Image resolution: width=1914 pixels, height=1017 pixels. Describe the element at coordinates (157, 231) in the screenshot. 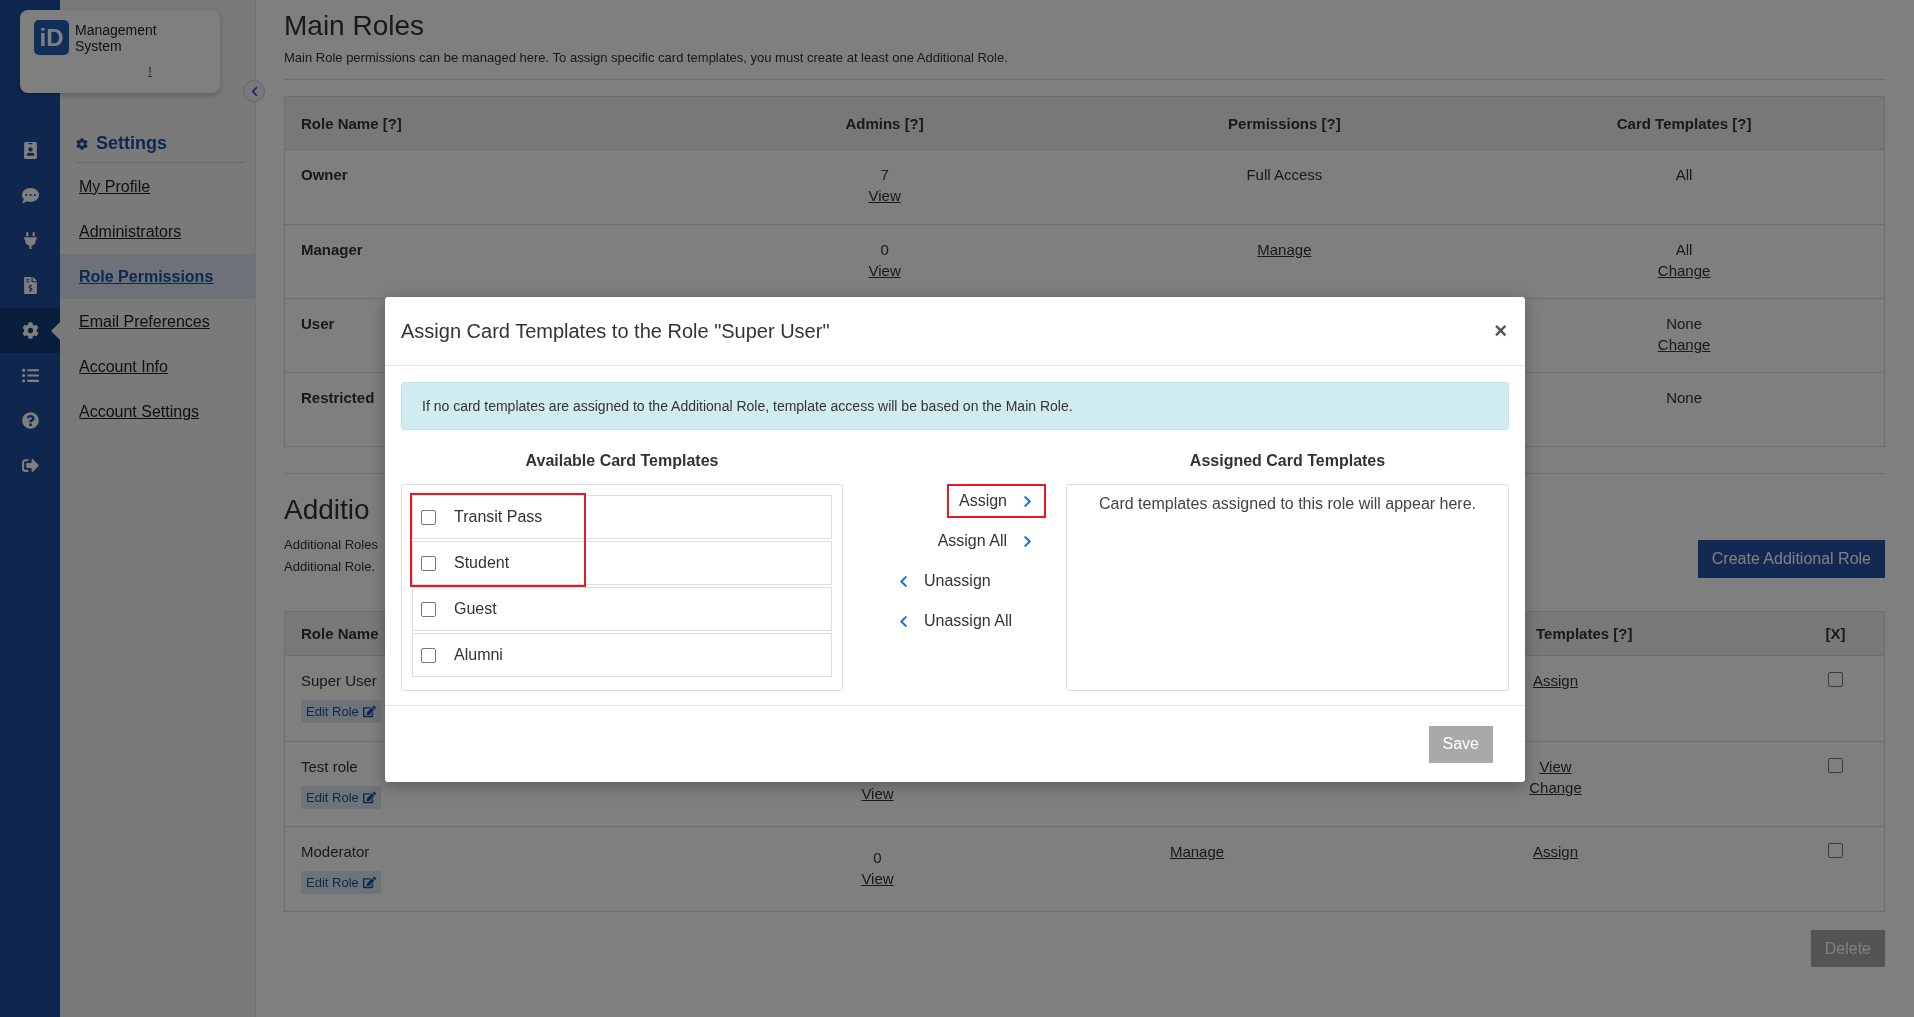

I see `nav-link: Administrators` at that location.